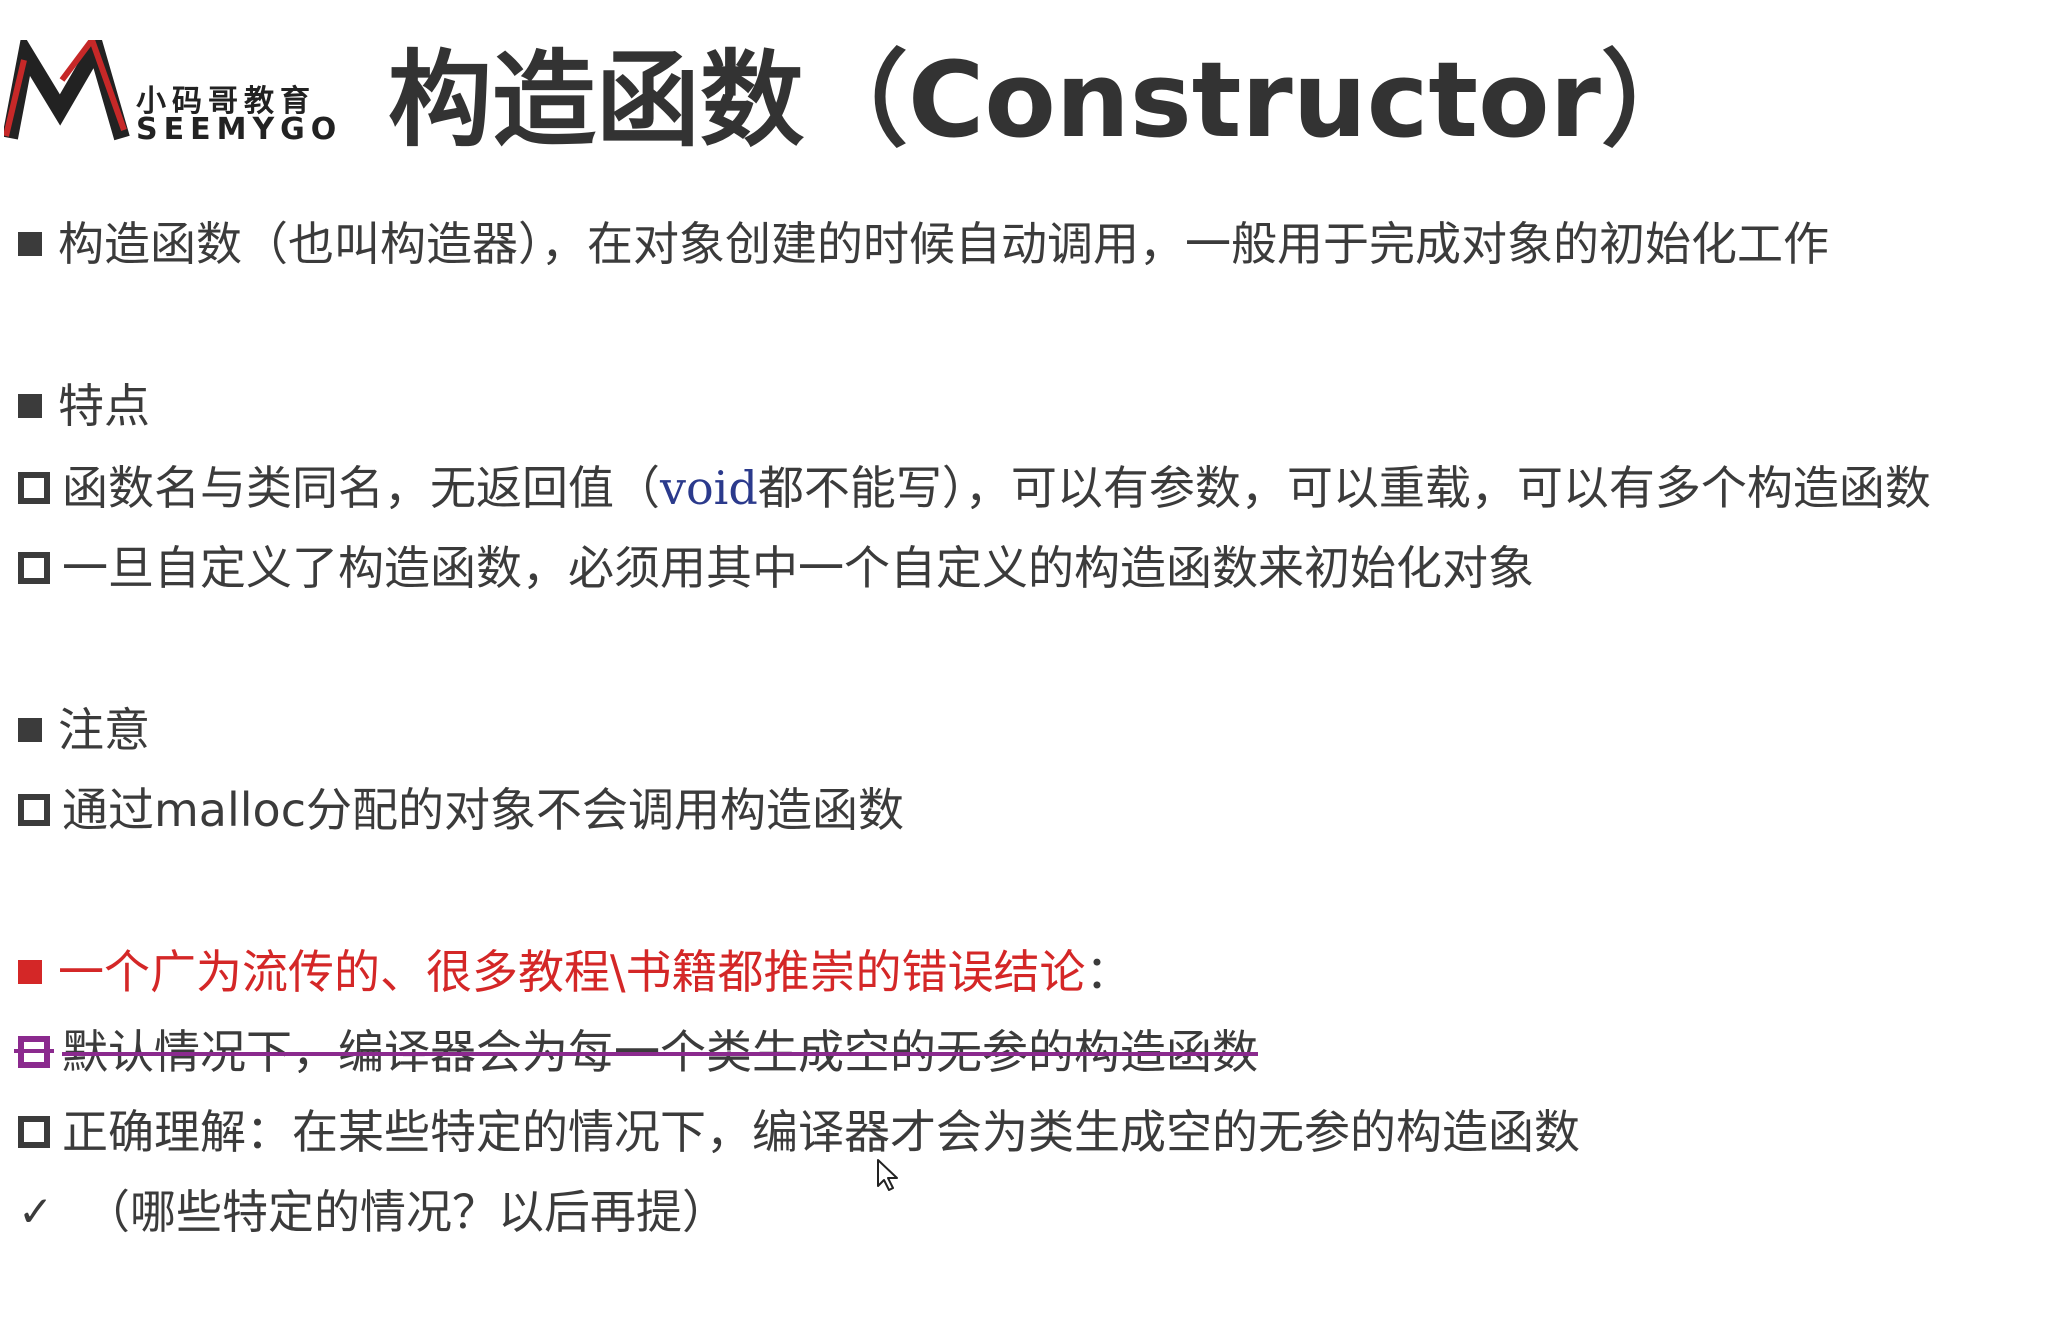 This screenshot has height=1332, width=2062. I want to click on check-item: ✓ （哪些特定的情况？以后再提）, so click(373, 1212).